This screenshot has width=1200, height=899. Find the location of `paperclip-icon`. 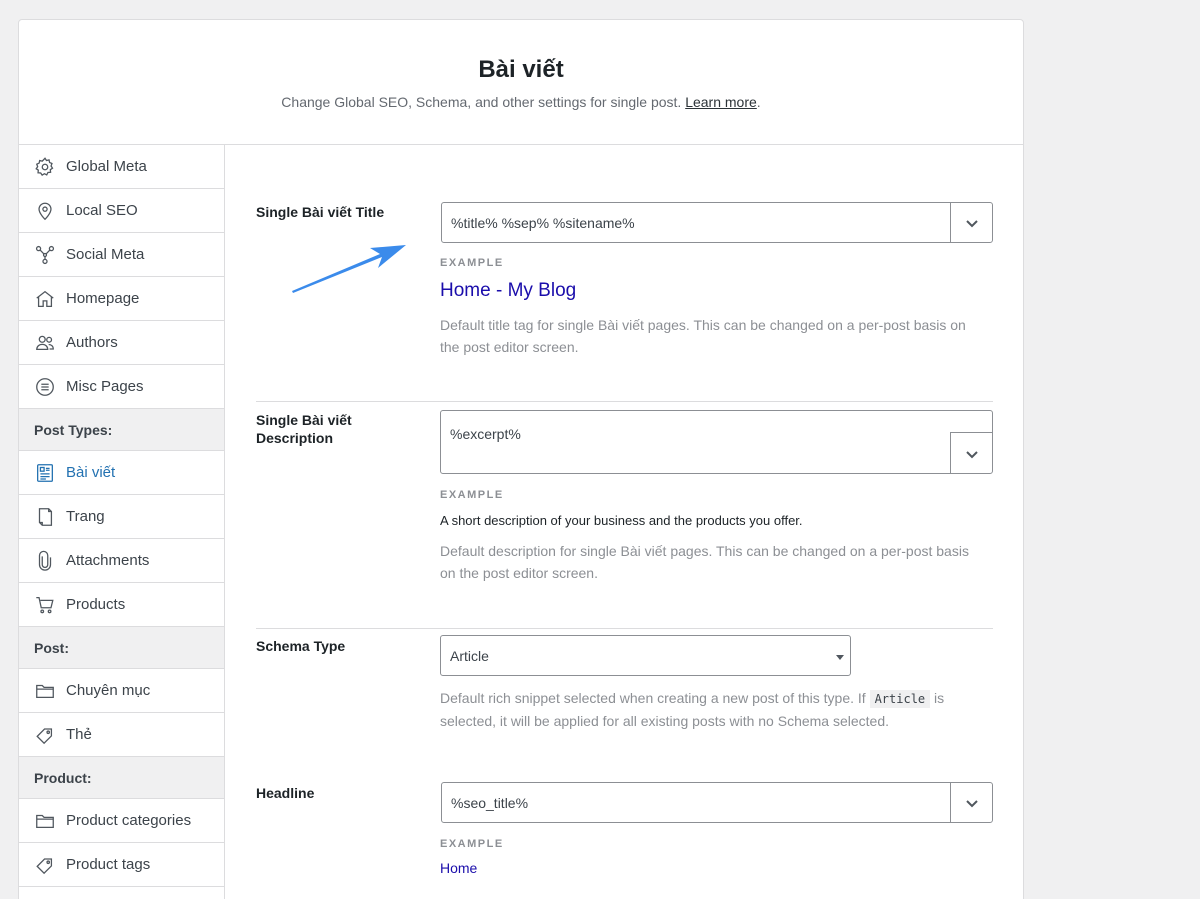

paperclip-icon is located at coordinates (45, 560).